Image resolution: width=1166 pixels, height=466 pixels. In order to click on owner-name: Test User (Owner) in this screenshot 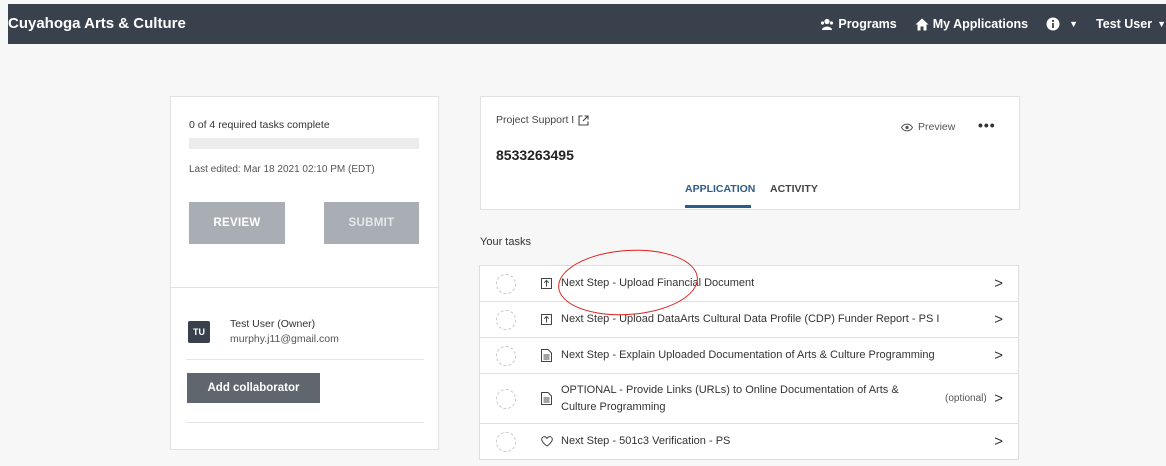, I will do `click(273, 324)`.